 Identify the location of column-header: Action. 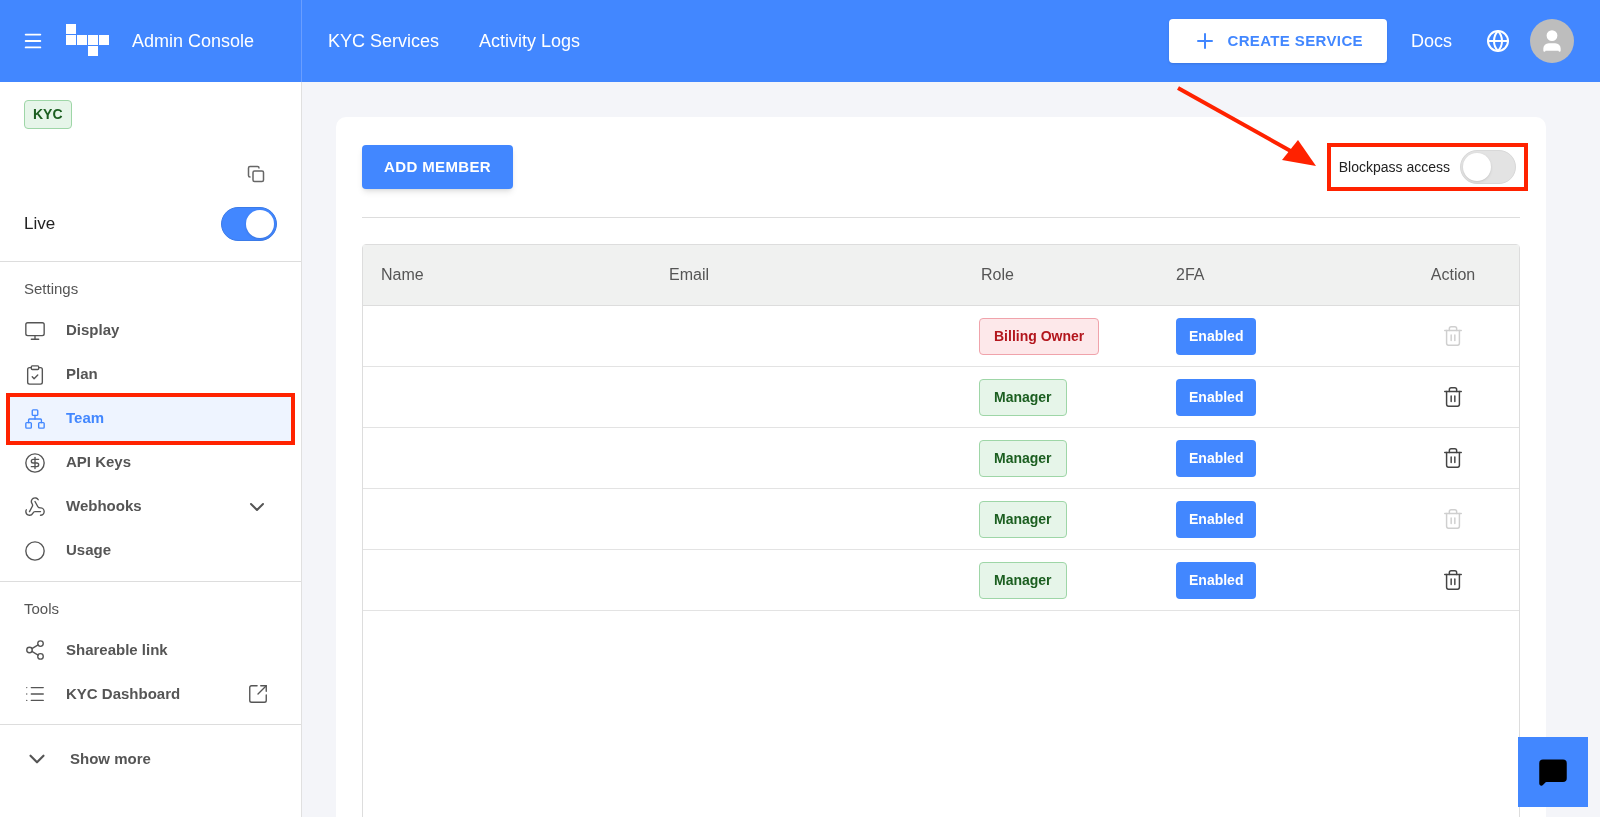
(1453, 275).